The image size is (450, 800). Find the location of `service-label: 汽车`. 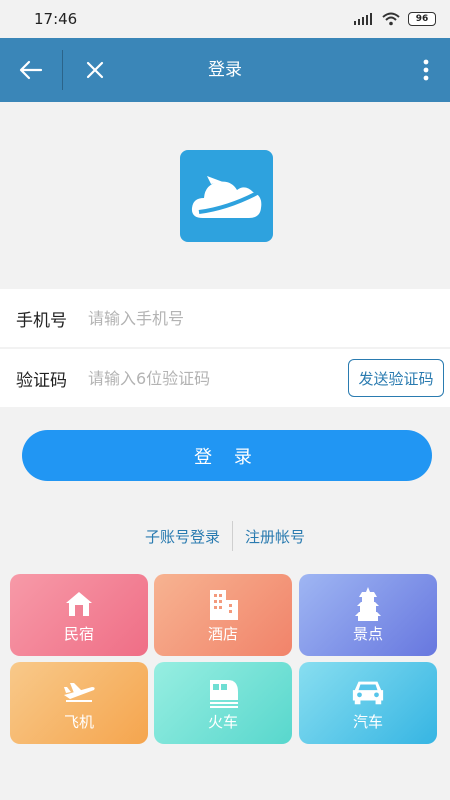

service-label: 汽车 is located at coordinates (367, 721).